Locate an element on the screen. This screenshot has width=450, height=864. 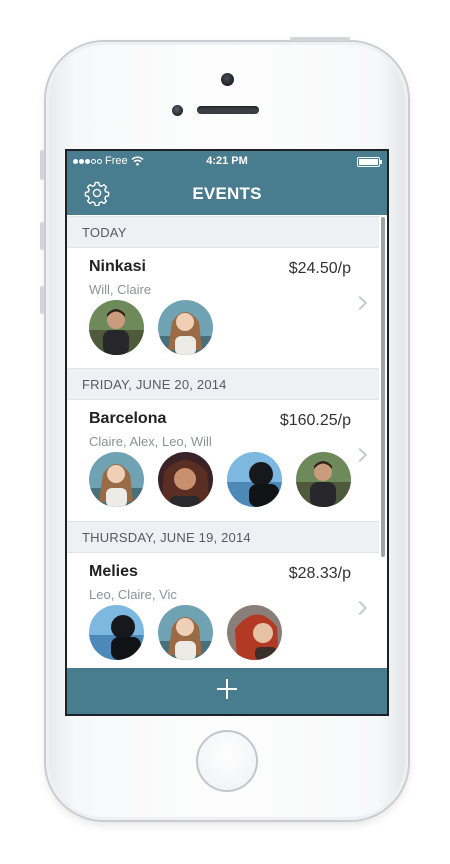
front-camera is located at coordinates (227, 79).